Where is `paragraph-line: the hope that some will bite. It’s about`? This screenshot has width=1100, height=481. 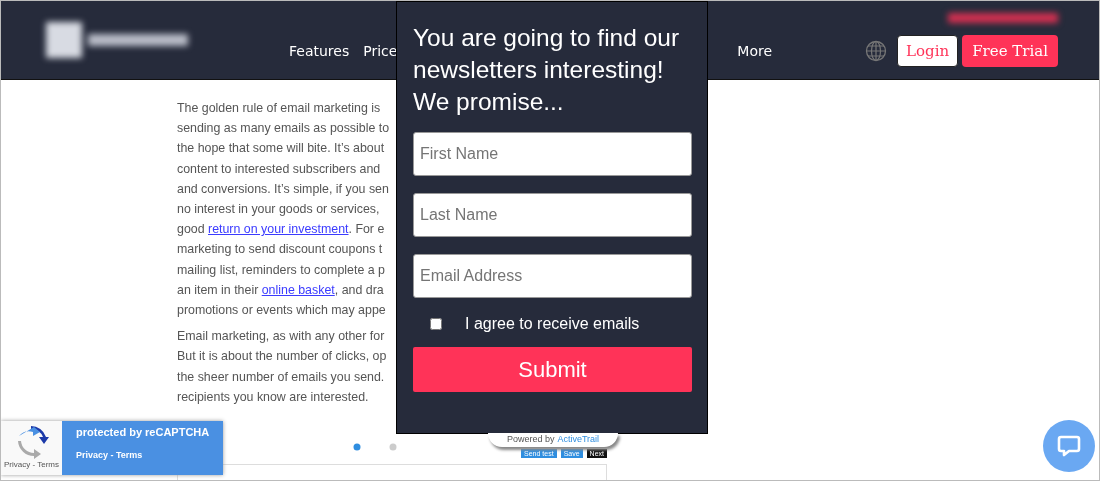
paragraph-line: the hope that some will bite. It’s about is located at coordinates (281, 149).